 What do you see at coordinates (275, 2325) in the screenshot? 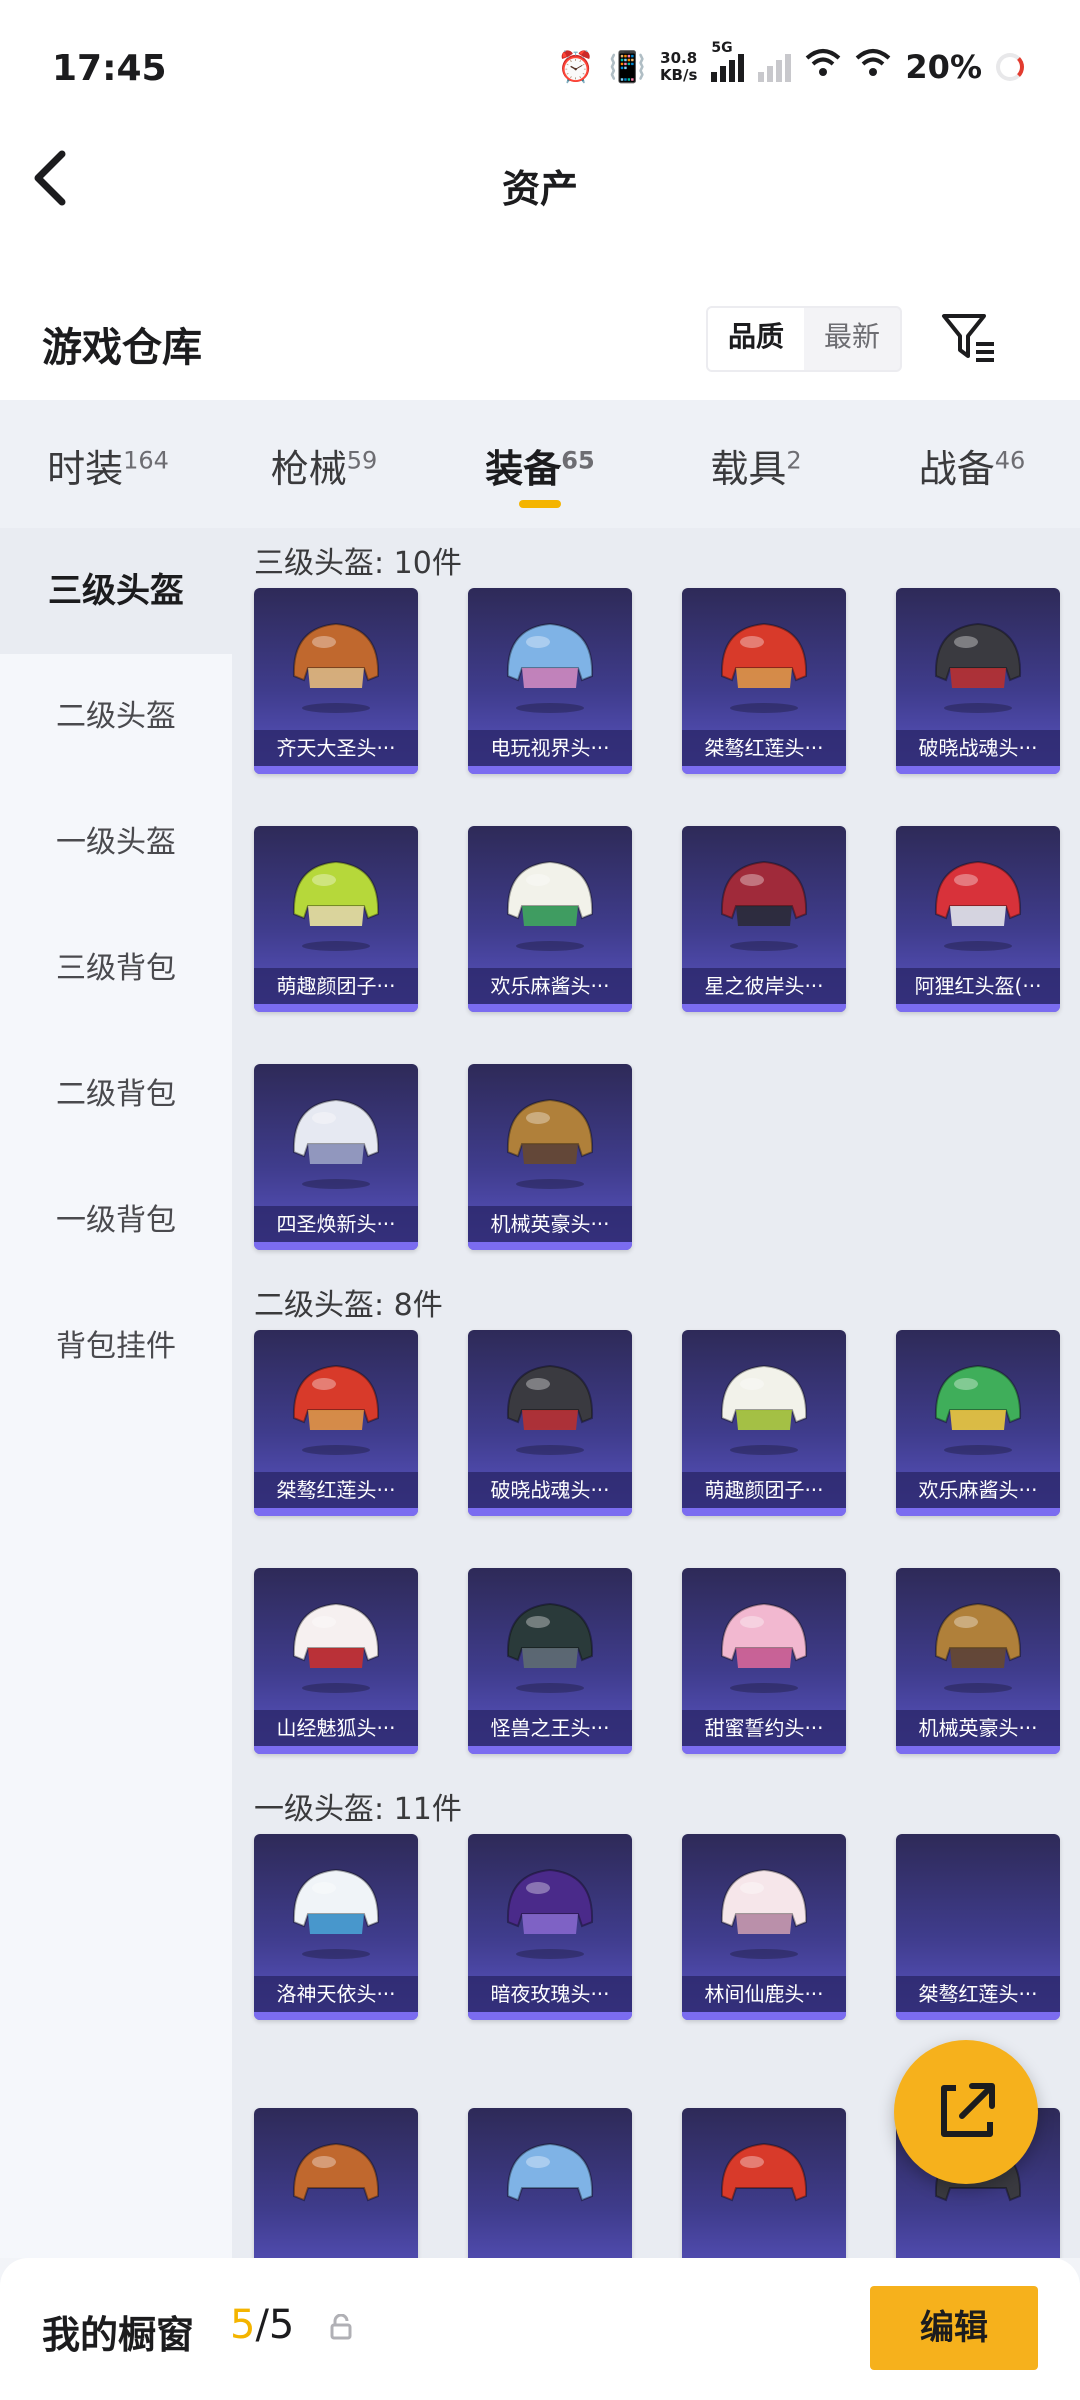
I see `showcase-count-total: /5` at bounding box center [275, 2325].